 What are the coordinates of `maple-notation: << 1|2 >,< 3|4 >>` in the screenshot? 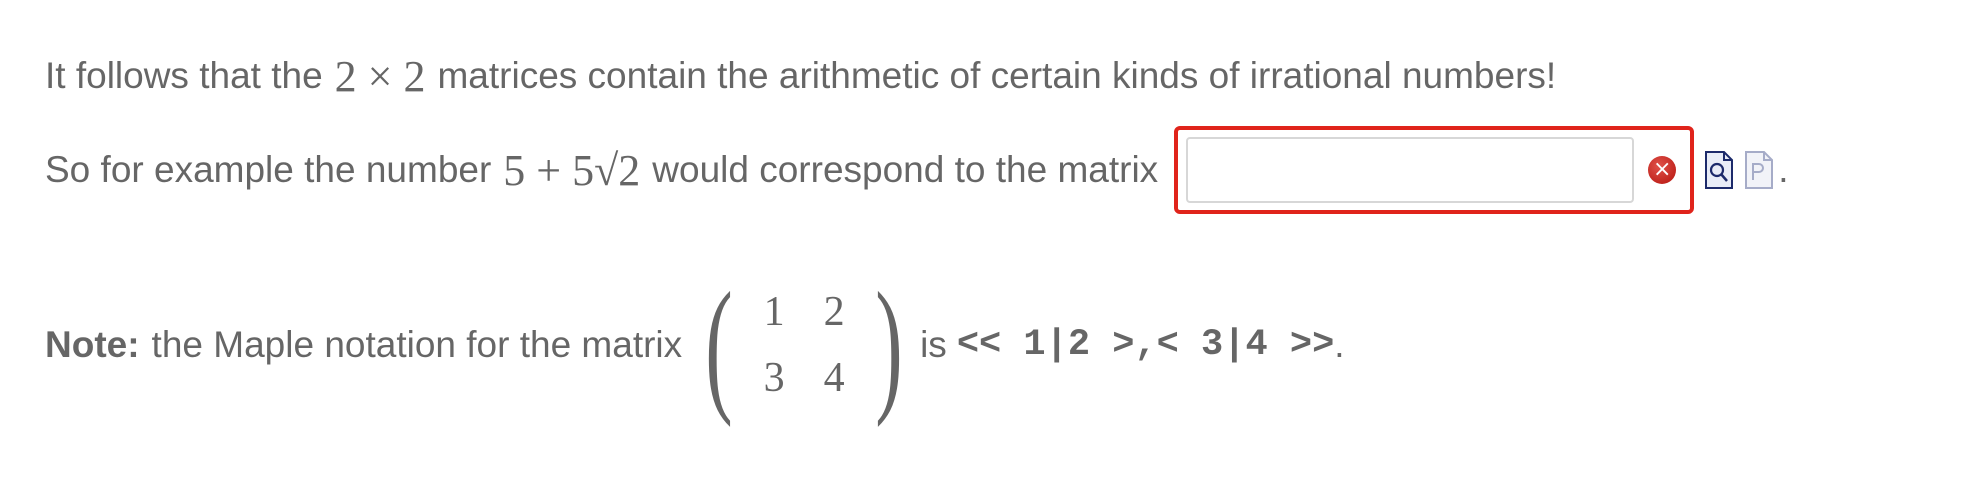 It's located at (1145, 345).